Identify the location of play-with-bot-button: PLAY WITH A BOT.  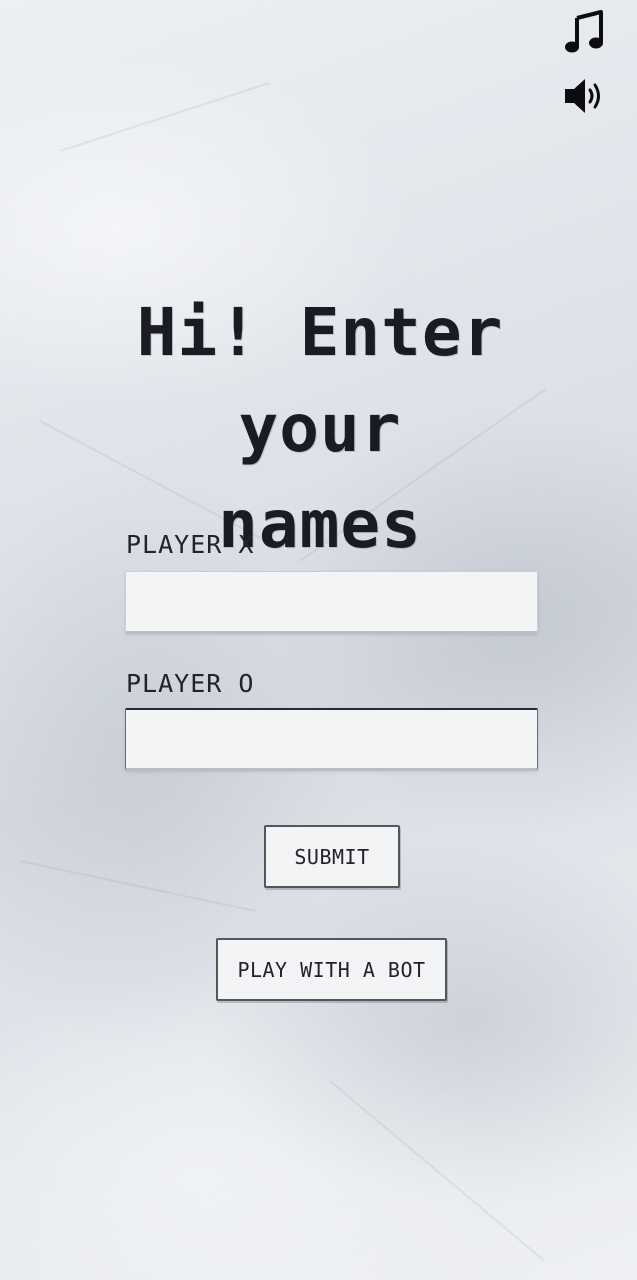
(331, 969).